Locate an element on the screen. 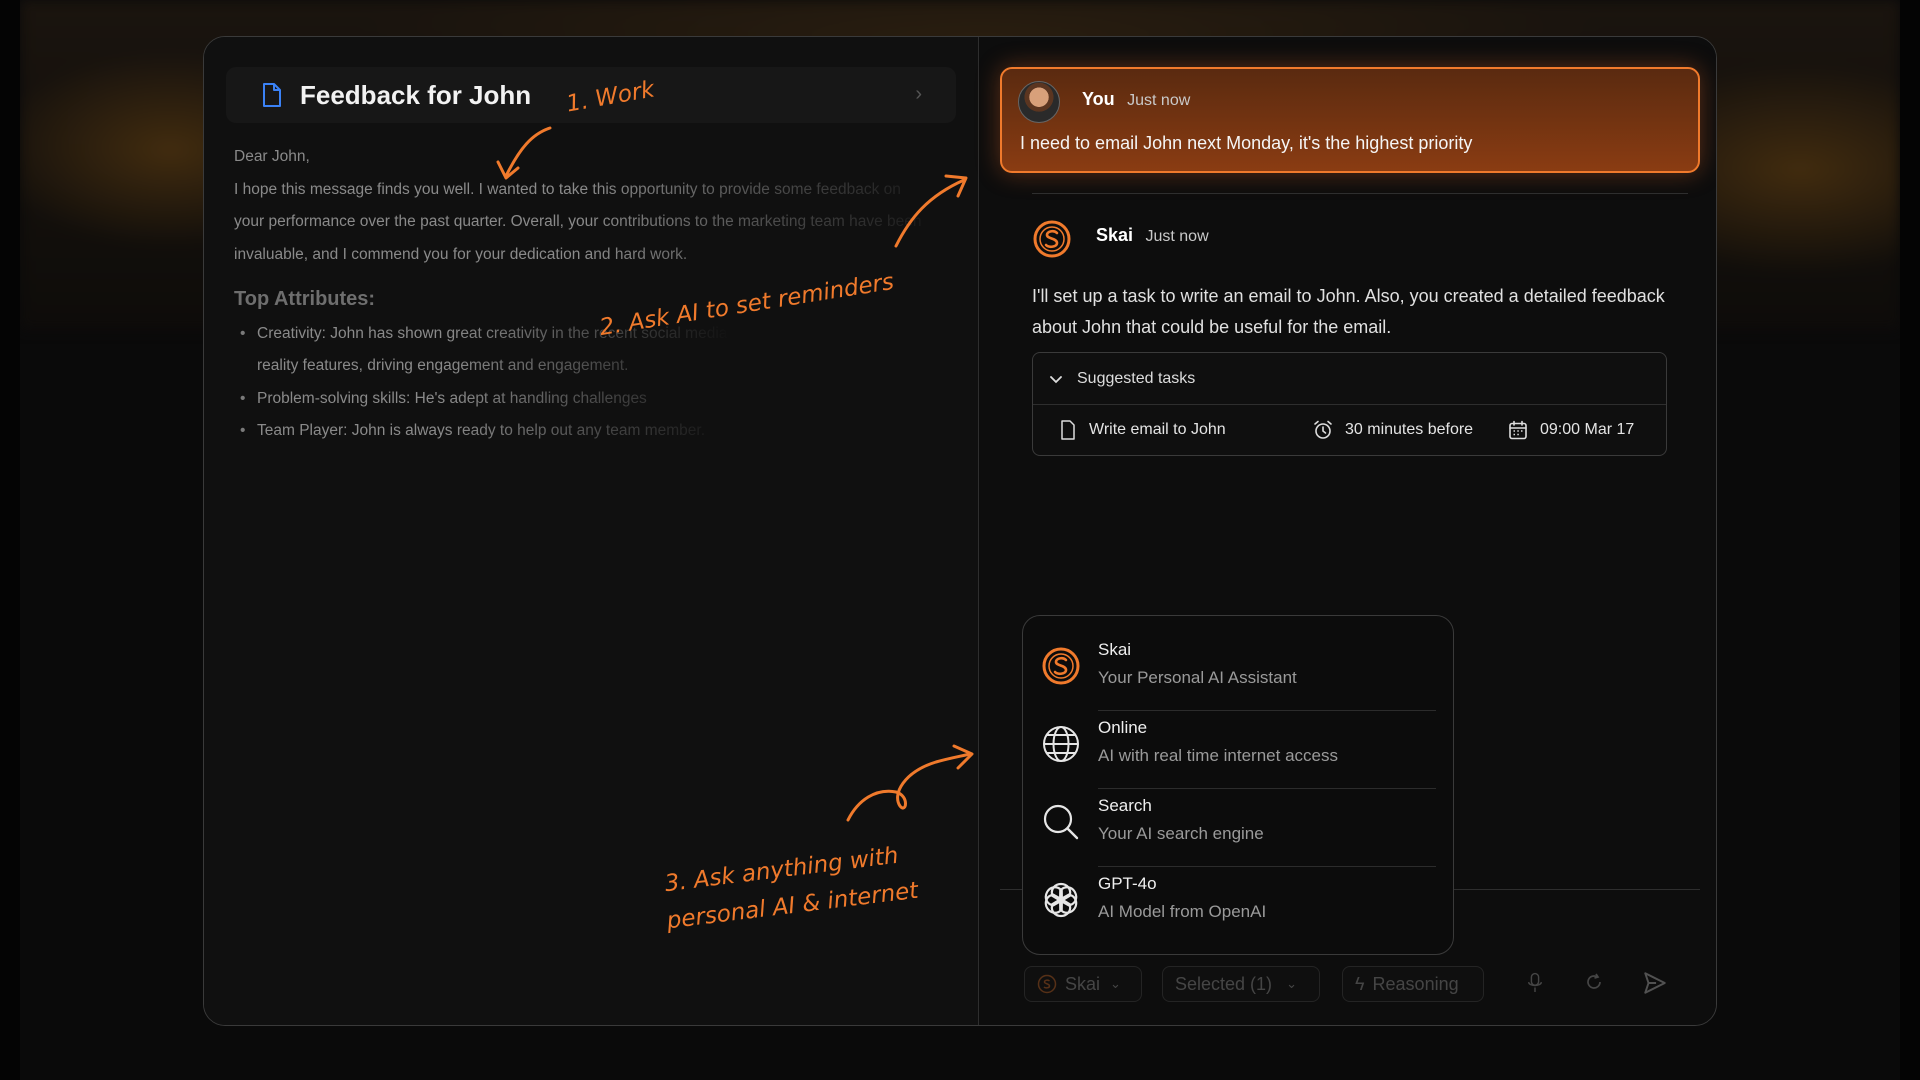 The image size is (1920, 1080). annotation-arrow-ask-anything is located at coordinates (910, 783).